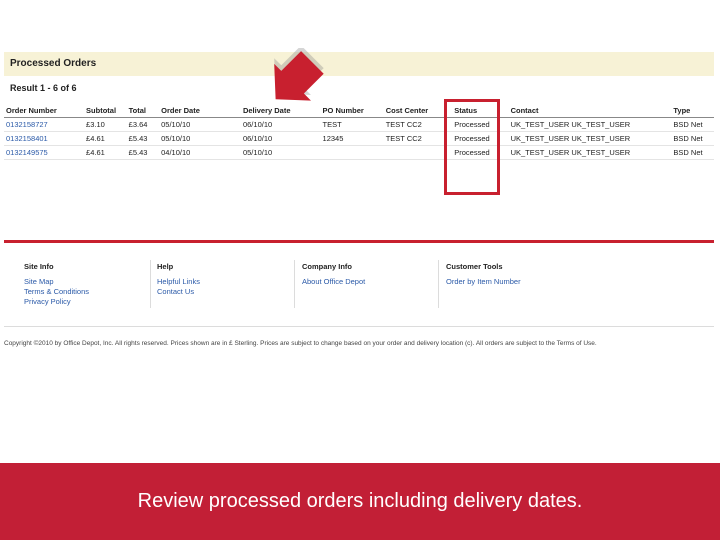  I want to click on contact-us-link: Contact Us, so click(178, 292).